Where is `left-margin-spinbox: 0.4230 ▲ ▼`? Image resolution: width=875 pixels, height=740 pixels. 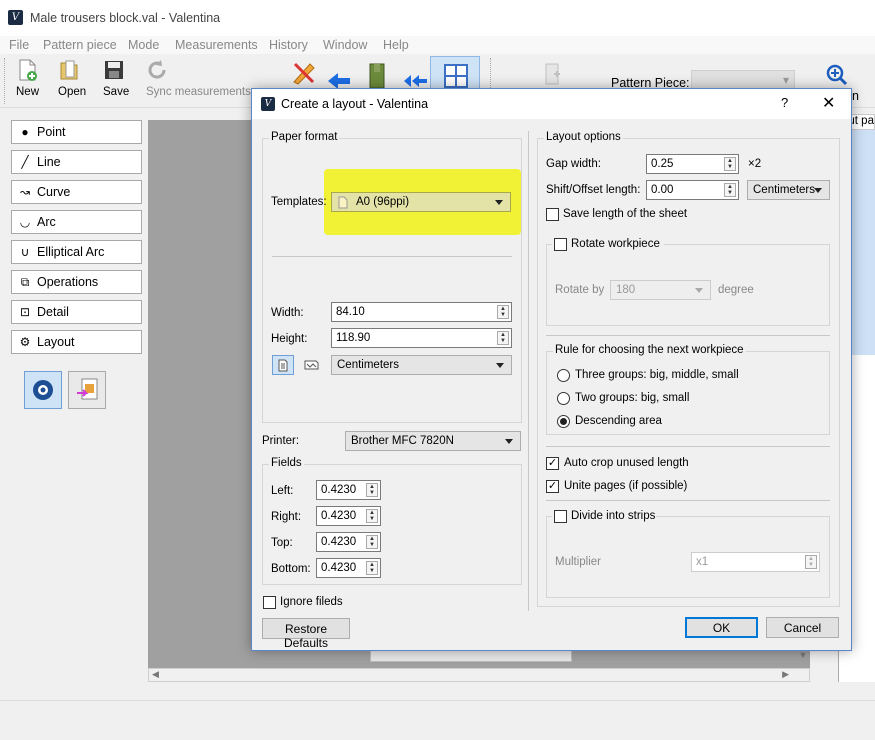
left-margin-spinbox: 0.4230 ▲ ▼ is located at coordinates (348, 490).